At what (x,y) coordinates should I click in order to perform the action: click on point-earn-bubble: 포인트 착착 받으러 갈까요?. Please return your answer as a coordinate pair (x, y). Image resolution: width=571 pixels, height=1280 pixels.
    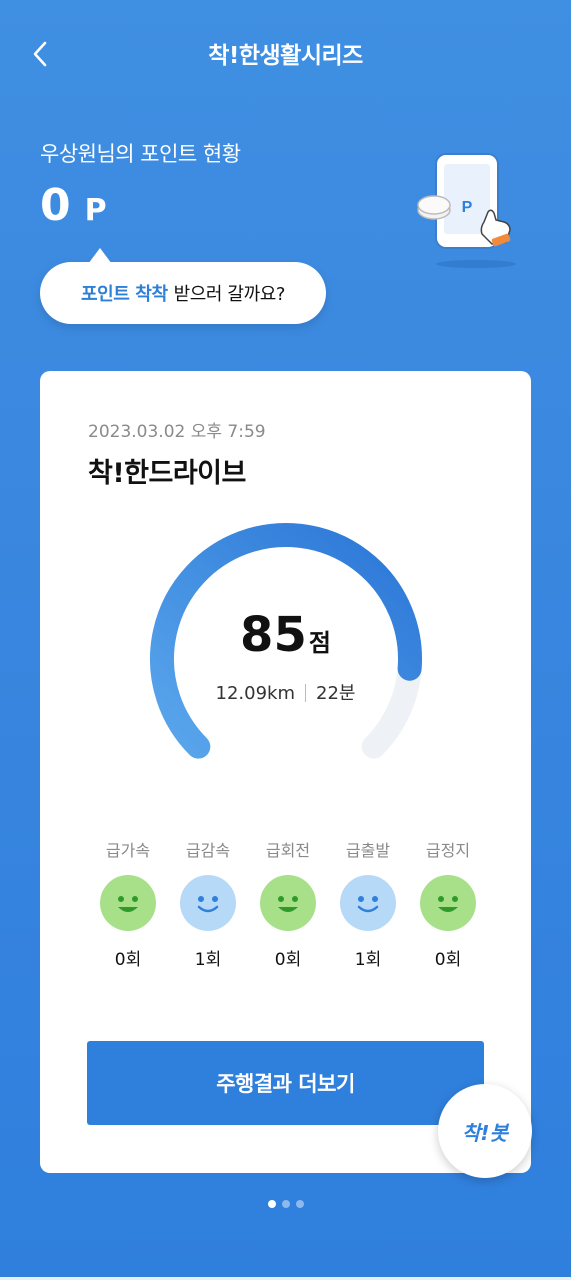
    Looking at the image, I should click on (183, 286).